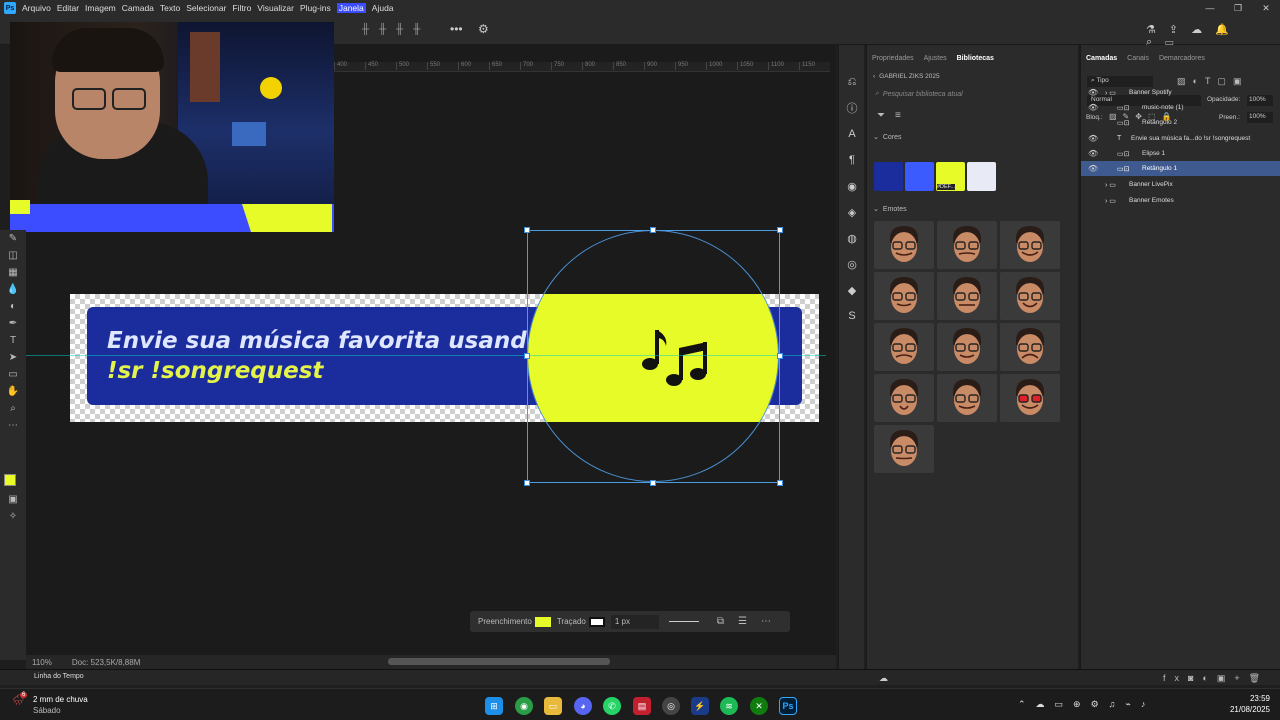  What do you see at coordinates (766, 621) in the screenshot?
I see `more-icon: ⋯` at bounding box center [766, 621].